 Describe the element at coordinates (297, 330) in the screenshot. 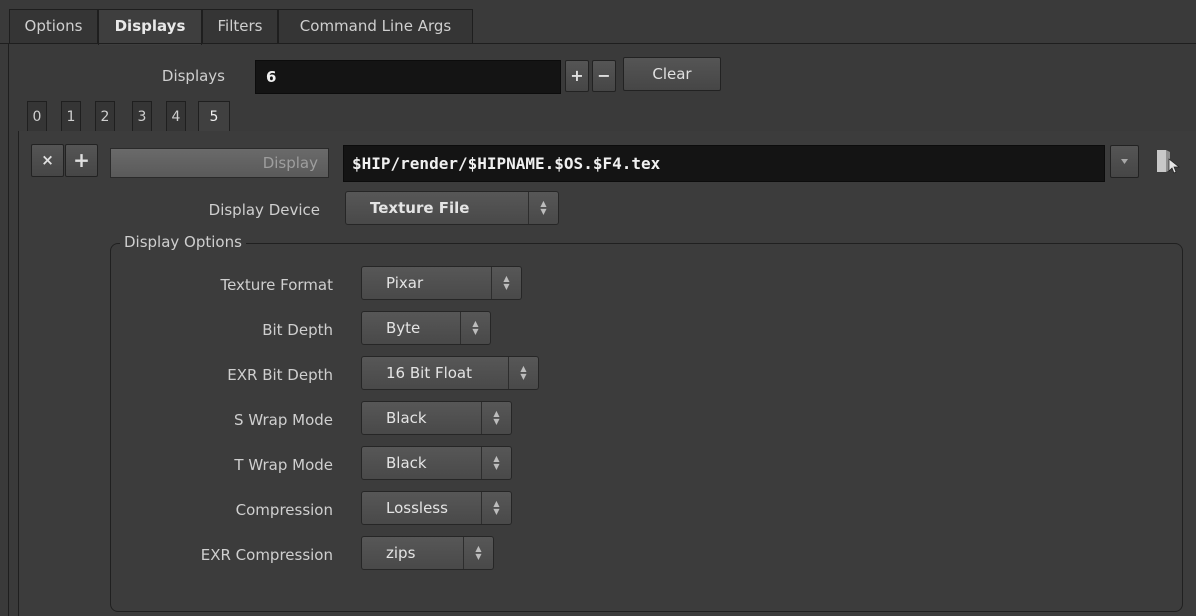

I see `bit-depth-label: Bit Depth` at that location.